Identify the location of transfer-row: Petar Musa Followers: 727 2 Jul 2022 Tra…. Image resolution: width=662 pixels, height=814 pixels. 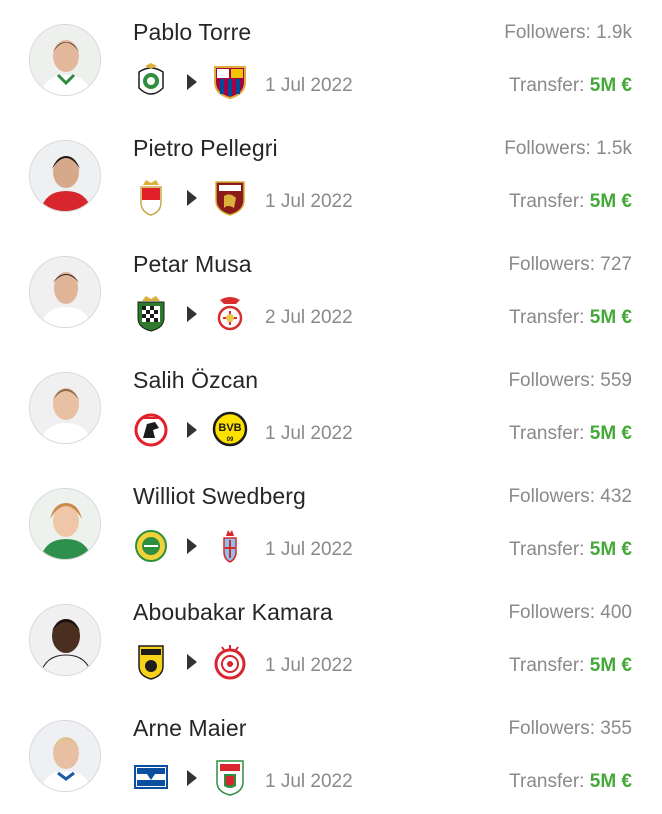
(331, 290).